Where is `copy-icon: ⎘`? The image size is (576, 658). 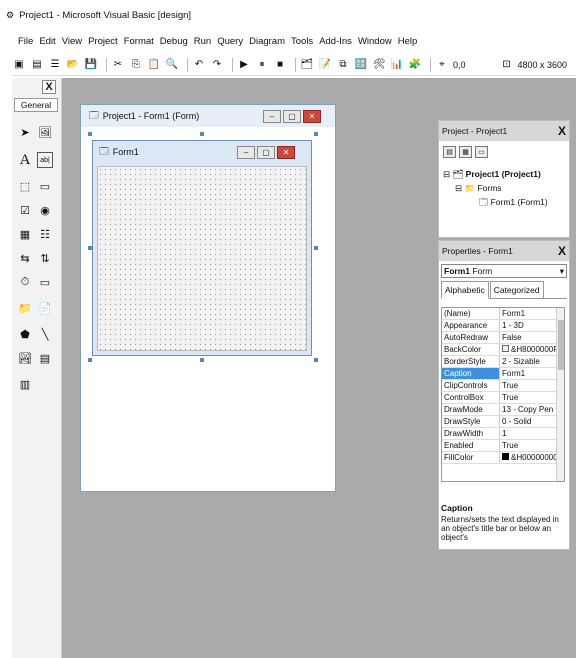 copy-icon: ⎘ is located at coordinates (136, 65).